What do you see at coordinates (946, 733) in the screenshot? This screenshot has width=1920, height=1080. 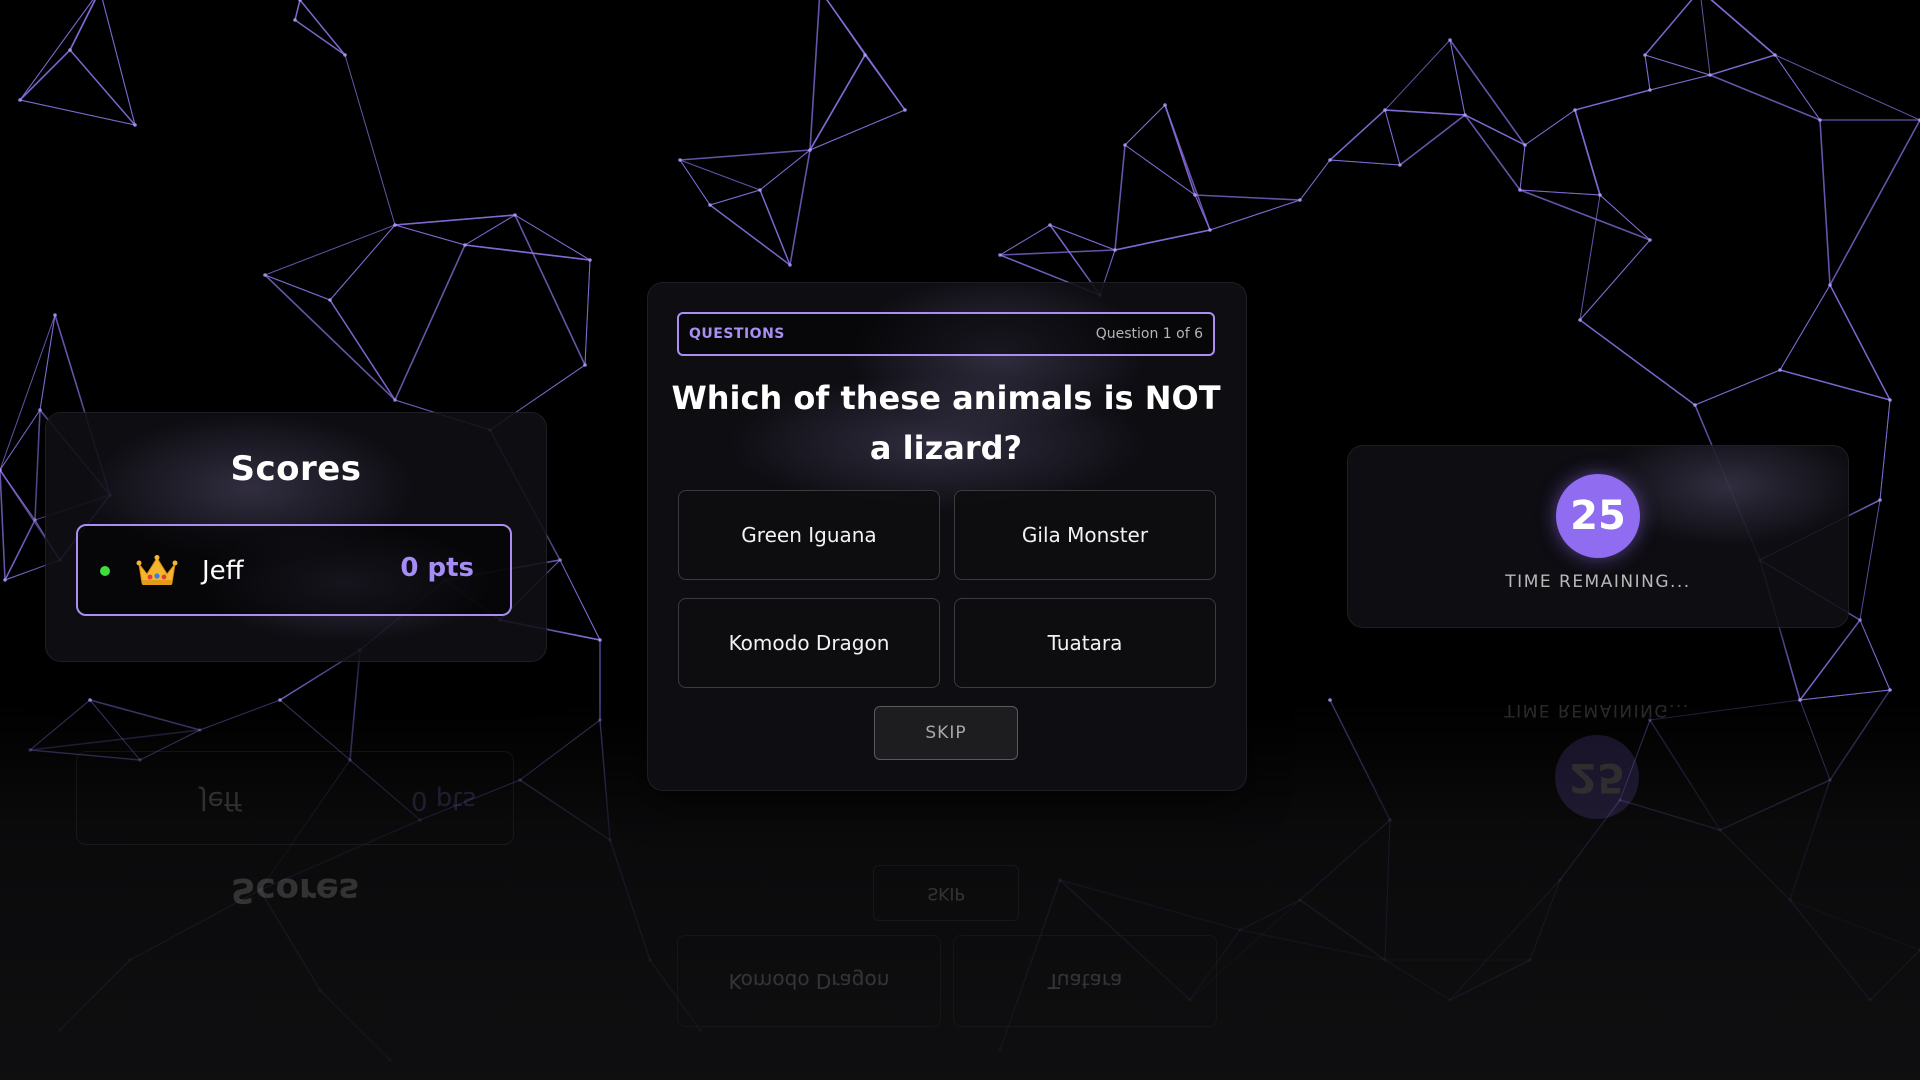 I see `skip-button: SKIP` at bounding box center [946, 733].